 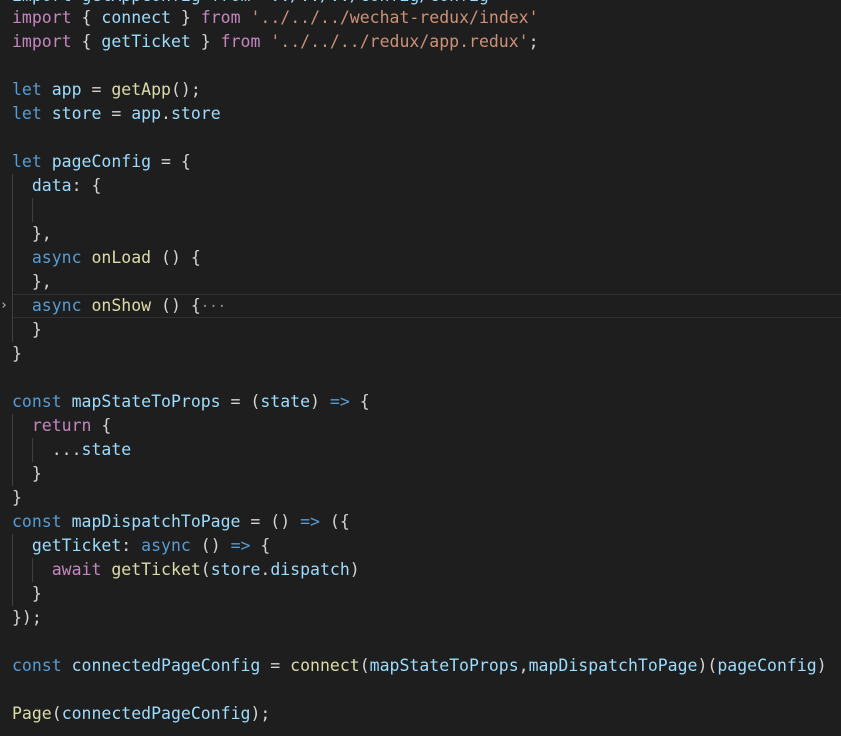 I want to click on code-token: :, so click(x=131, y=545).